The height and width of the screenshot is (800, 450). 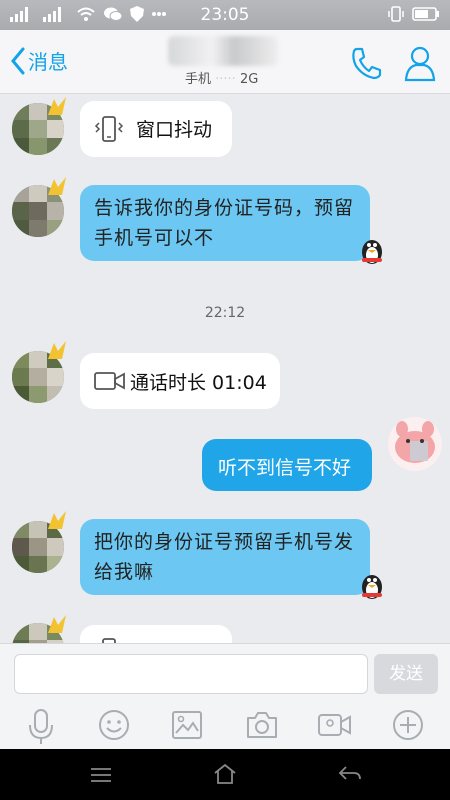 I want to click on incoming-message-bubble: 告诉我你的身份证号码，预留 手机号可以不, so click(x=225, y=223).